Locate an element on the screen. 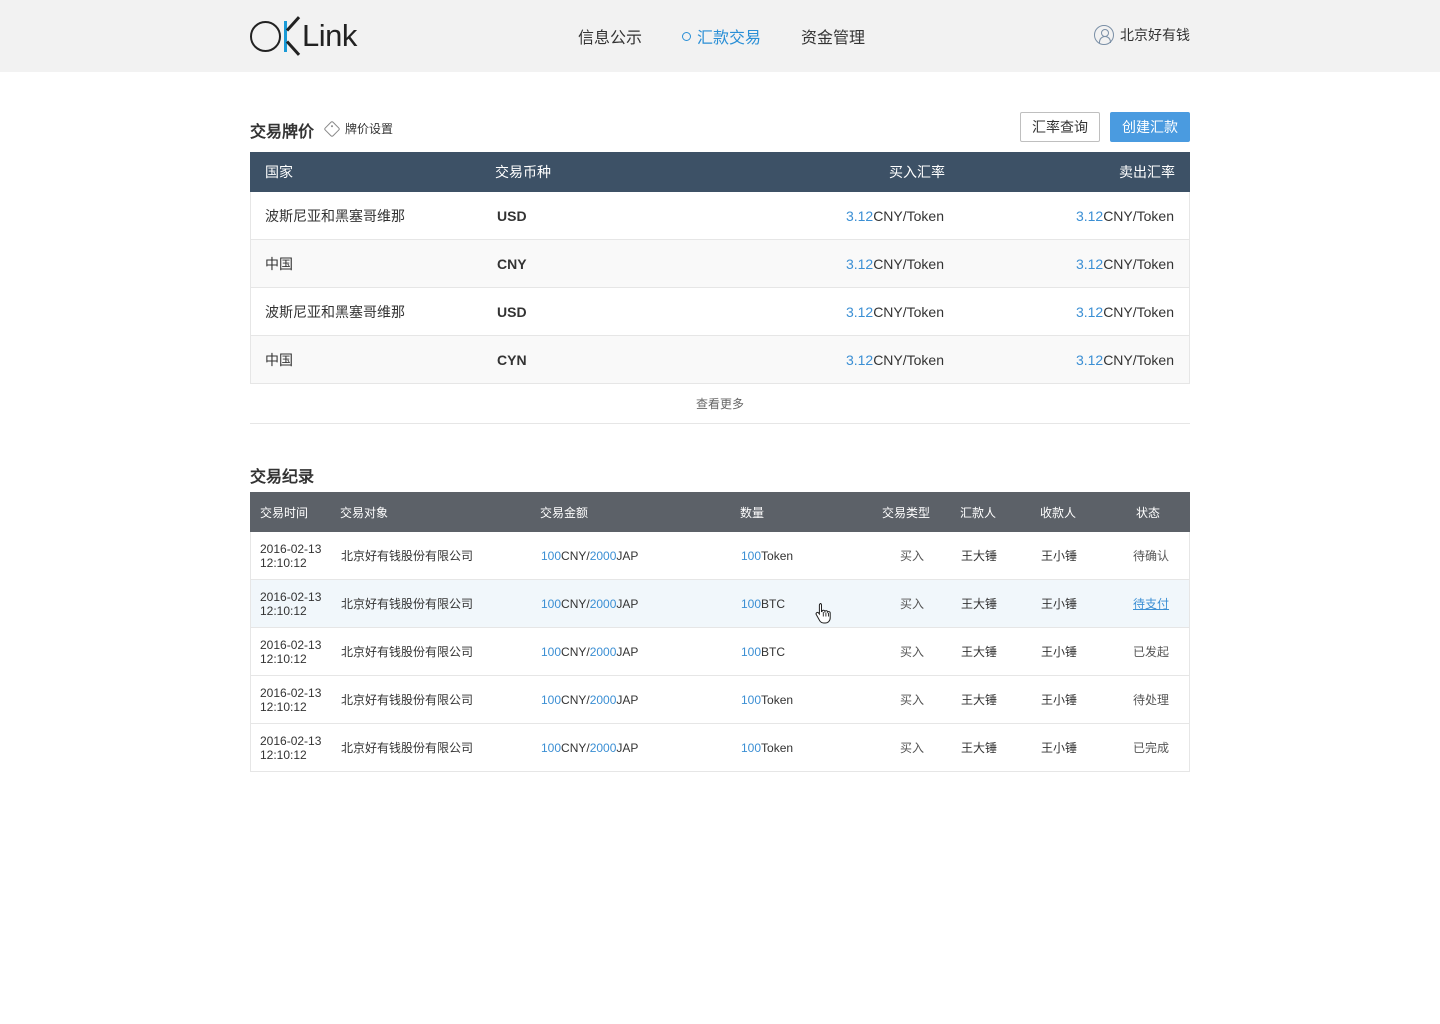 The width and height of the screenshot is (1440, 1024). nav-item-remittance: 汇款交易 is located at coordinates (721, 36).